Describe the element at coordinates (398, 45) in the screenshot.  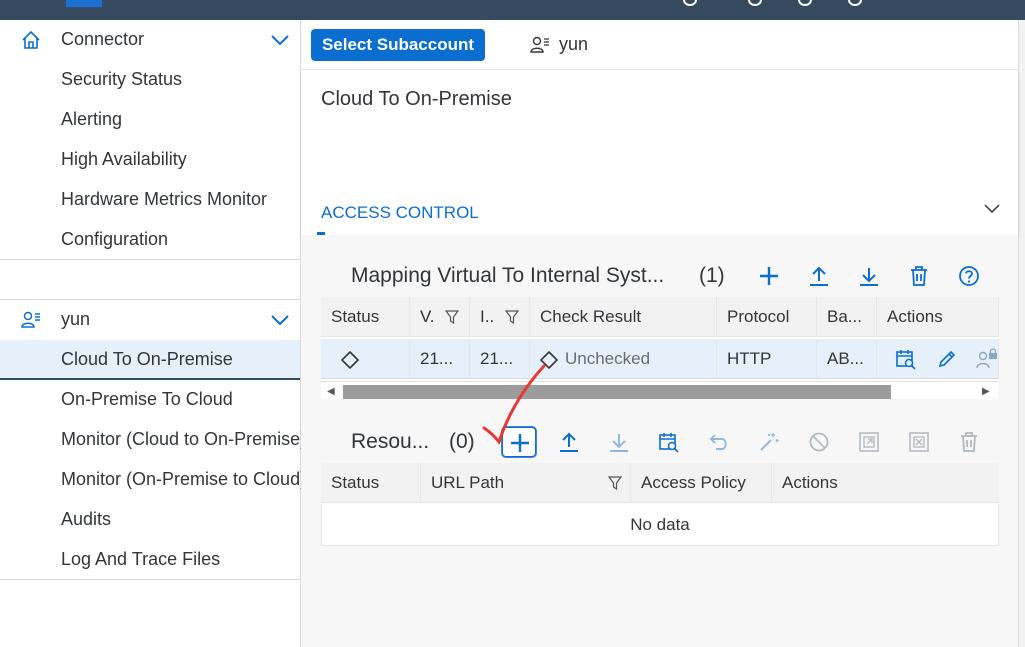
I see `select-subaccount-button: Select Subaccount` at that location.